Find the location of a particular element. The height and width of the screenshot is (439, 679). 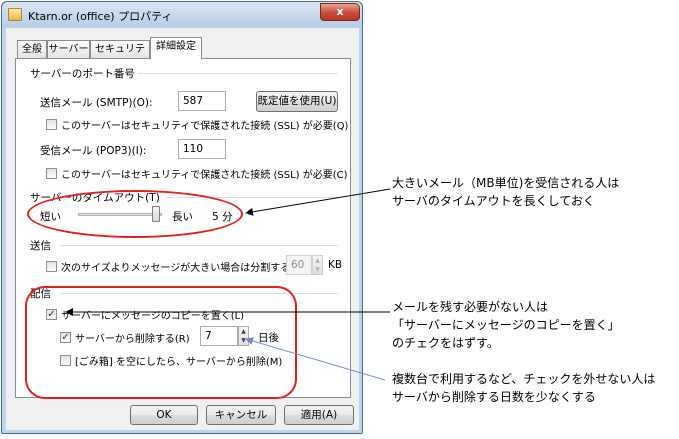

timeout-note-line2: サーバのタイムアウトを長くしておく is located at coordinates (493, 201).